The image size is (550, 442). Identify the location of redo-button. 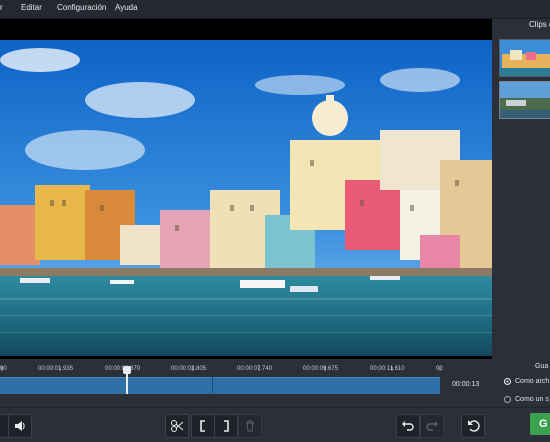
(432, 426).